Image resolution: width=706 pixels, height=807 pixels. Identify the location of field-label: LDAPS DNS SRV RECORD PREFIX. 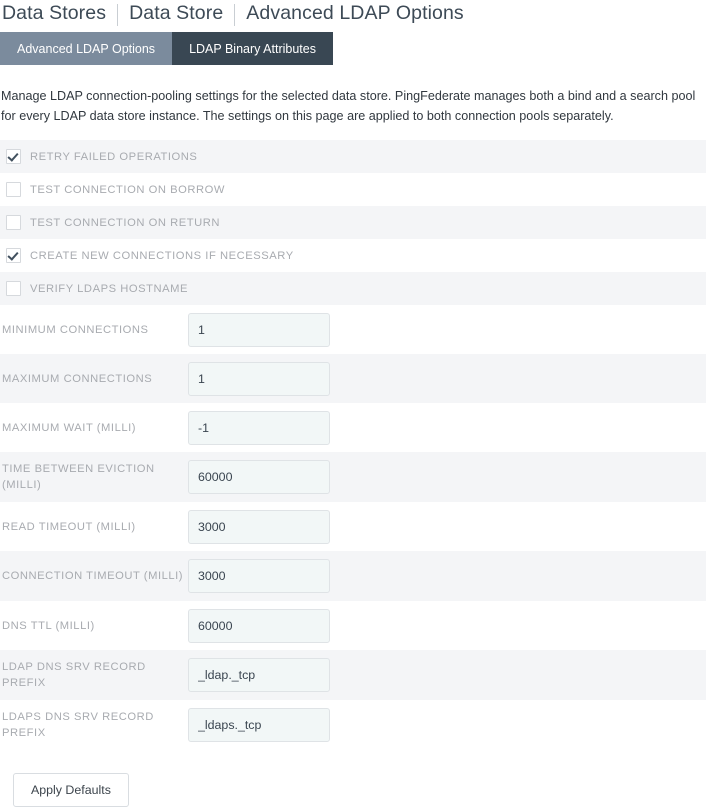
(78, 725).